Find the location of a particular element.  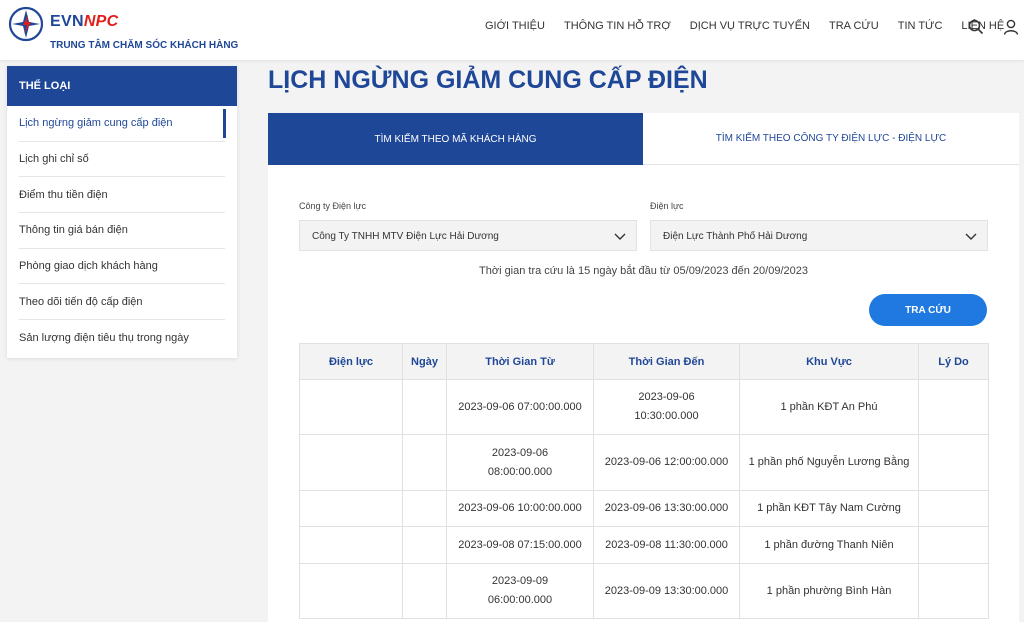

cell-thoi-gian-den: 2023-09-09 13:30:00.000 is located at coordinates (666, 591).